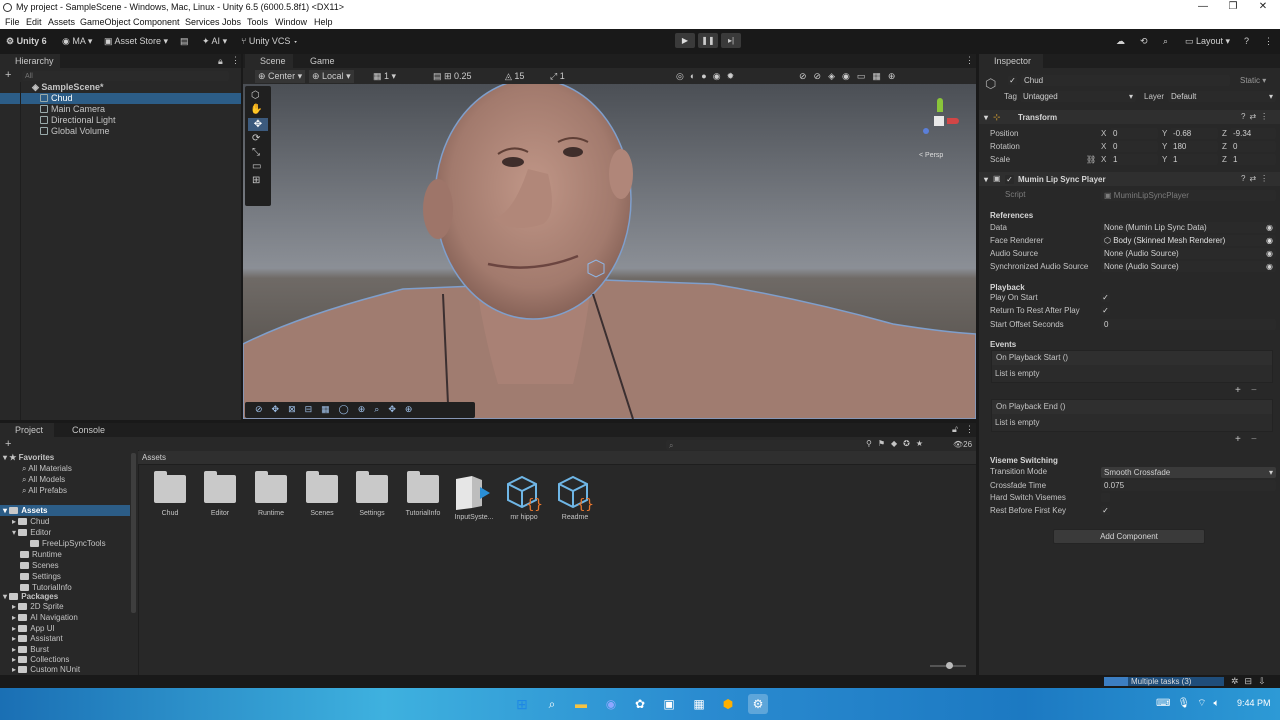  Describe the element at coordinates (1233, 7) in the screenshot. I see `maximize-button: ❐` at that location.